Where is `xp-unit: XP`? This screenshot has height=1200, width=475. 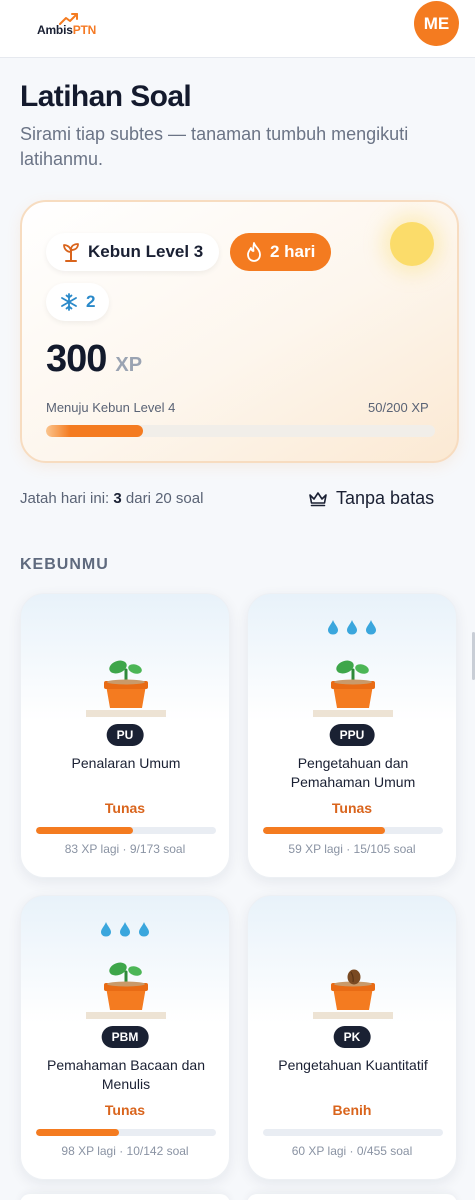 xp-unit: XP is located at coordinates (129, 365).